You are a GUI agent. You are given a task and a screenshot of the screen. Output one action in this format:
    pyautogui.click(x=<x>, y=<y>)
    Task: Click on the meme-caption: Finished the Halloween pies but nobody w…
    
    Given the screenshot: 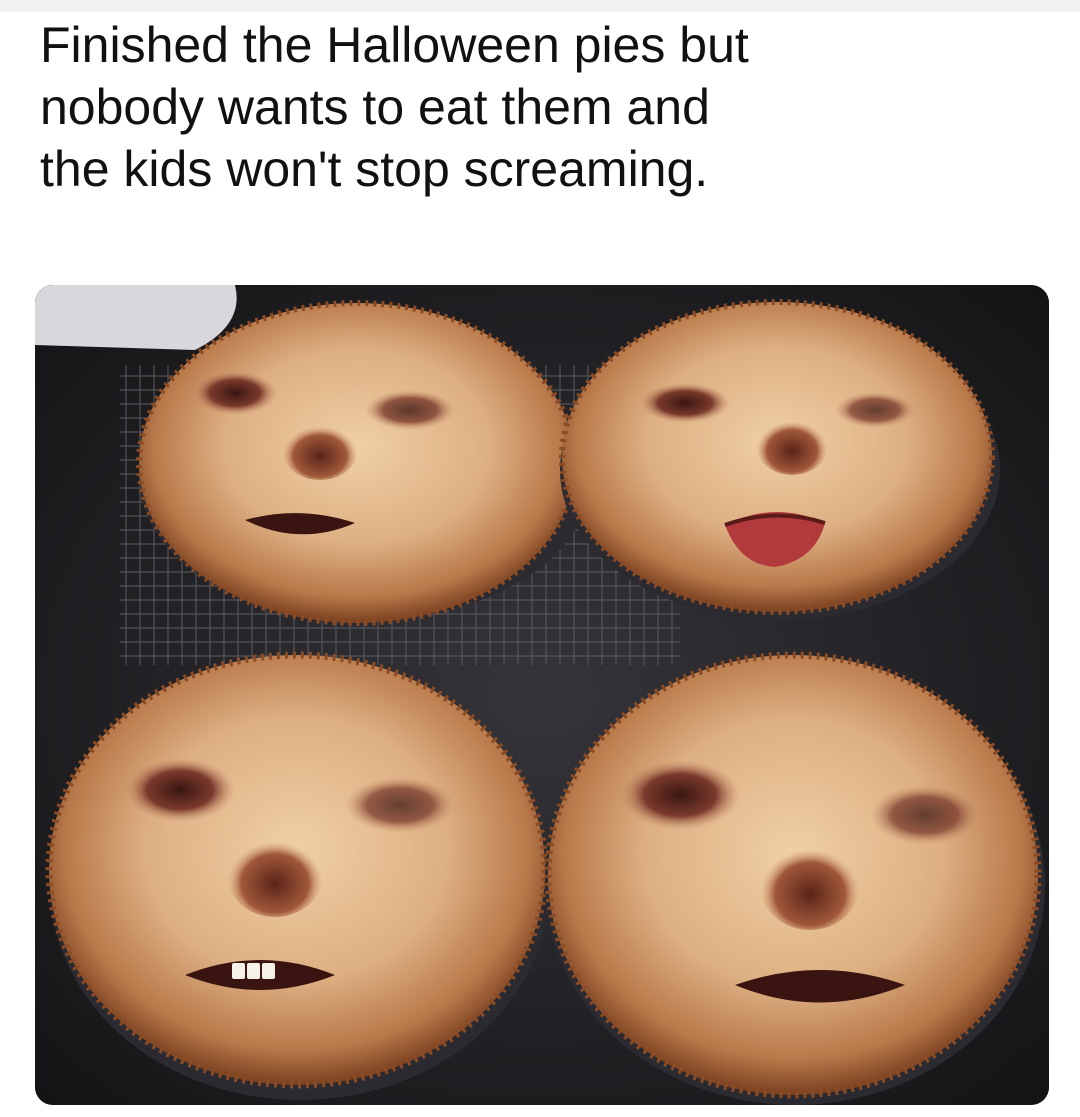 What is the action you would take?
    pyautogui.click(x=394, y=107)
    